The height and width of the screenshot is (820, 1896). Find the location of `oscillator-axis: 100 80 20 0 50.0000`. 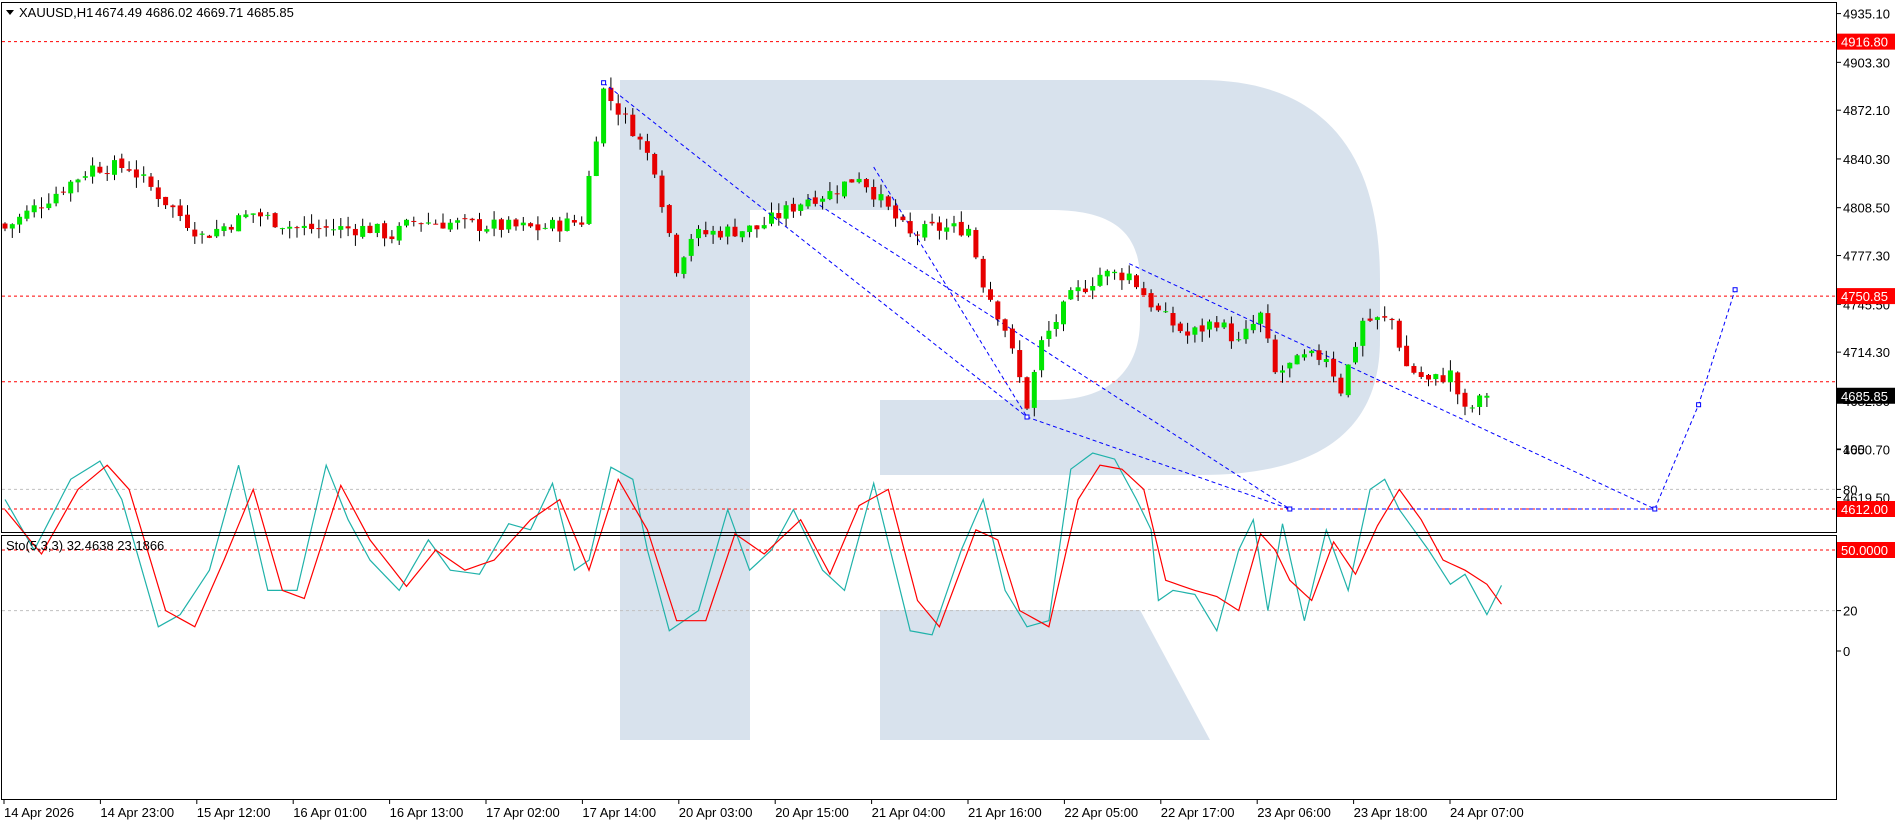

oscillator-axis: 100 80 20 0 50.0000 is located at coordinates (1866, 550).